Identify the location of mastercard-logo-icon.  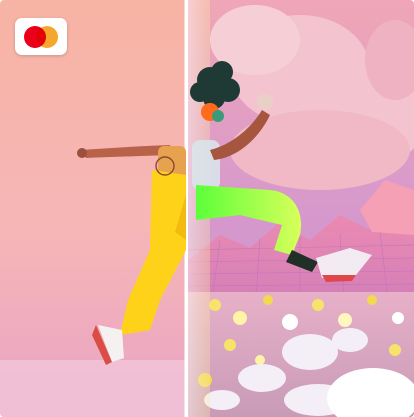
(41, 36).